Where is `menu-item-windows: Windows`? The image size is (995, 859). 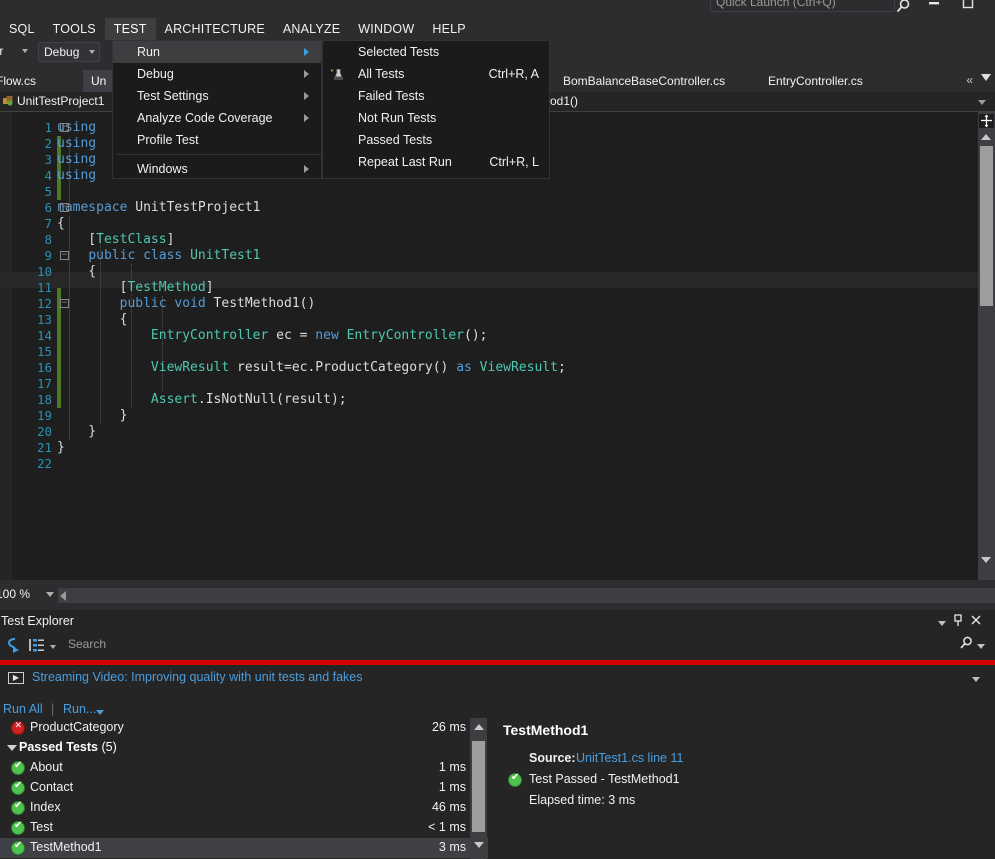 menu-item-windows: Windows is located at coordinates (217, 169).